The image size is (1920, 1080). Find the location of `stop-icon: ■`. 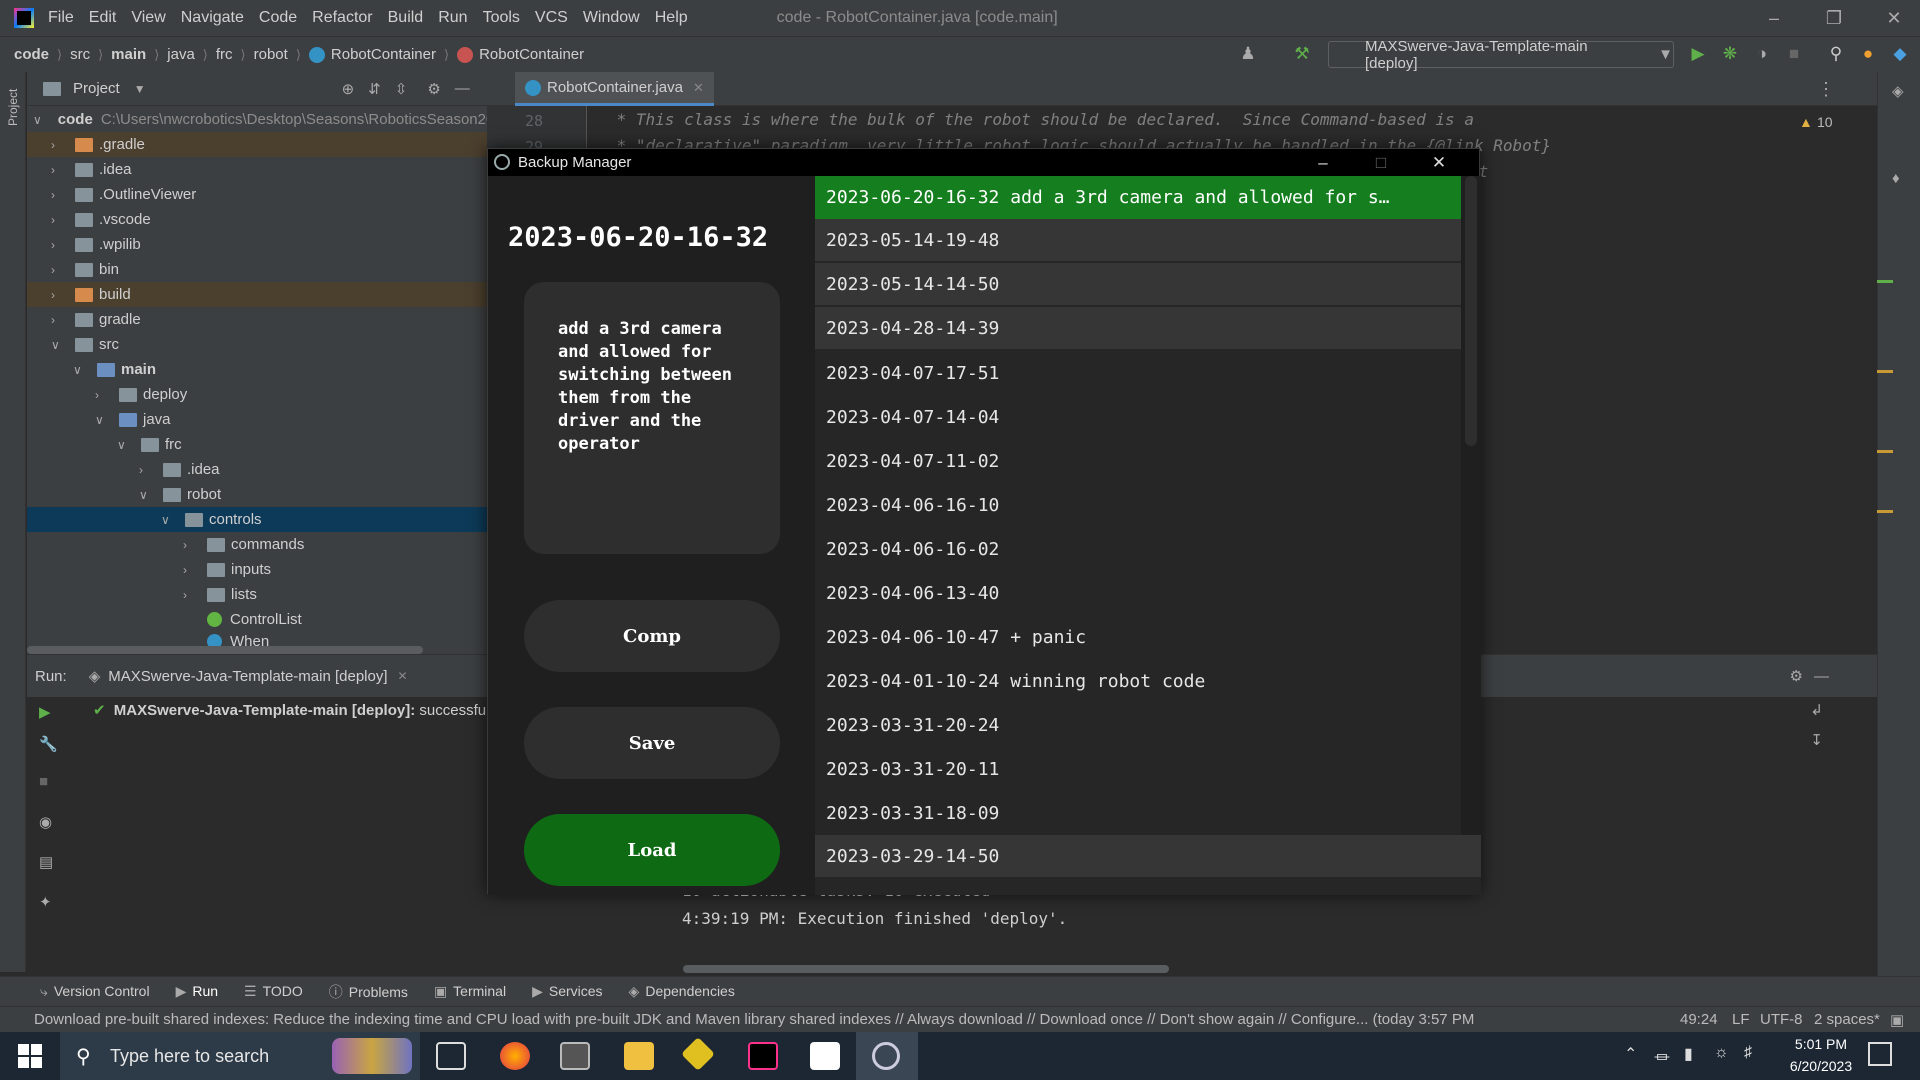

stop-icon: ■ is located at coordinates (1794, 54).